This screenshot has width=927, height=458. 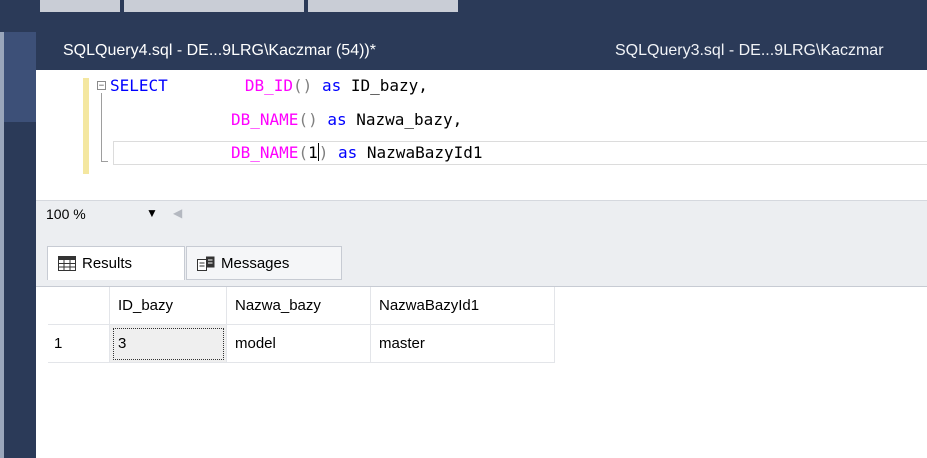 What do you see at coordinates (463, 344) in the screenshot?
I see `grid-cell: master` at bounding box center [463, 344].